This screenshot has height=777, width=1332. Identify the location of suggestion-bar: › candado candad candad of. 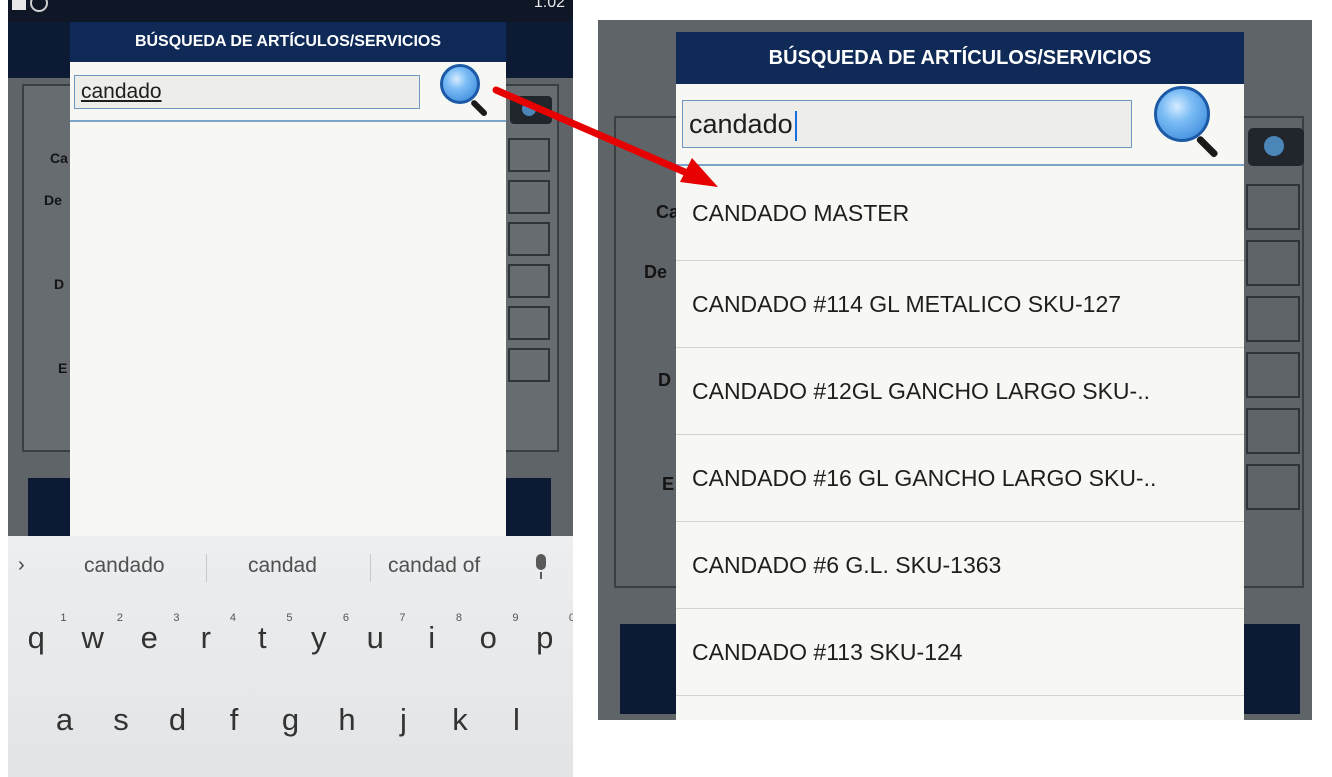
(290, 567).